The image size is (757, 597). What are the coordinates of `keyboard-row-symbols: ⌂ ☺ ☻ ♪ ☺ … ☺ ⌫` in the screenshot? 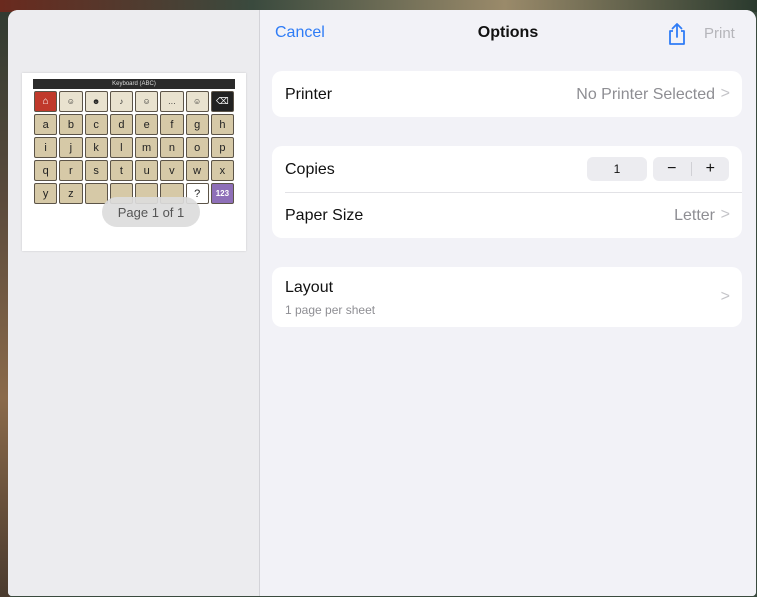 It's located at (134, 101).